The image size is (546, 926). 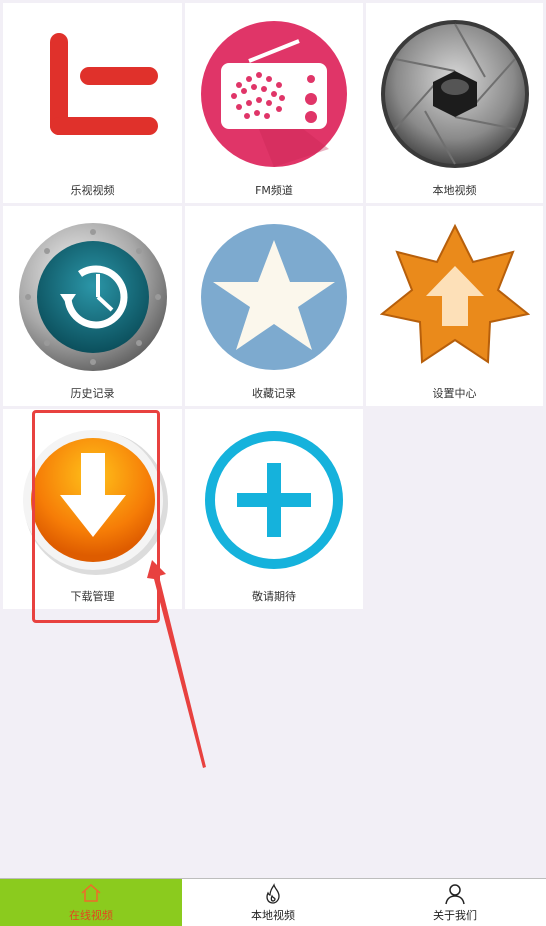 I want to click on nav-label: 本地视频, so click(x=273, y=915).